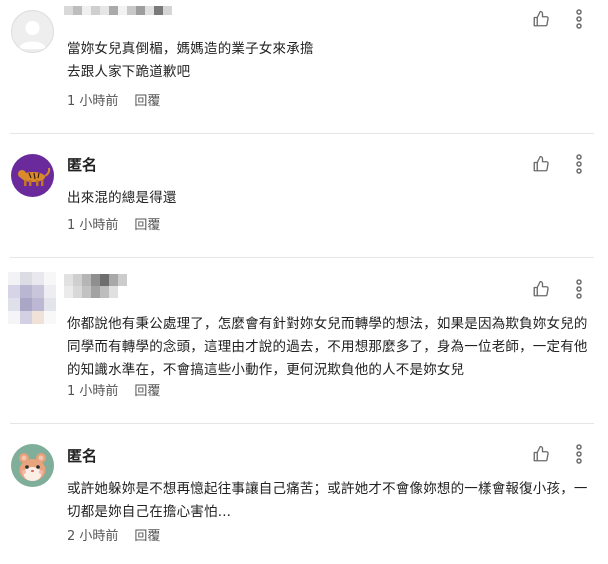  What do you see at coordinates (32, 298) in the screenshot?
I see `pixelated-avatar-icon` at bounding box center [32, 298].